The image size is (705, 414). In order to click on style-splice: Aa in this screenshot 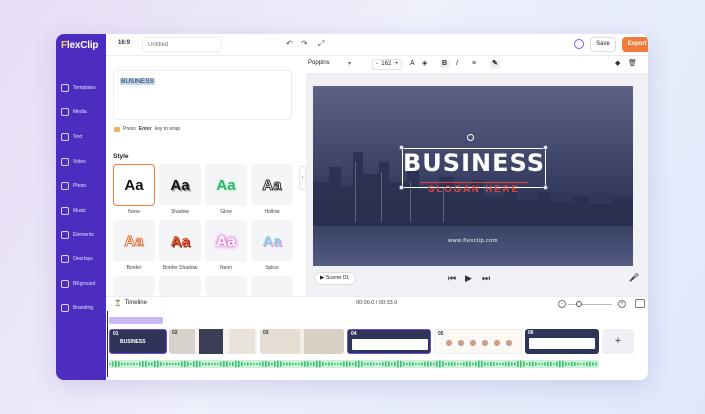, I will do `click(272, 241)`.